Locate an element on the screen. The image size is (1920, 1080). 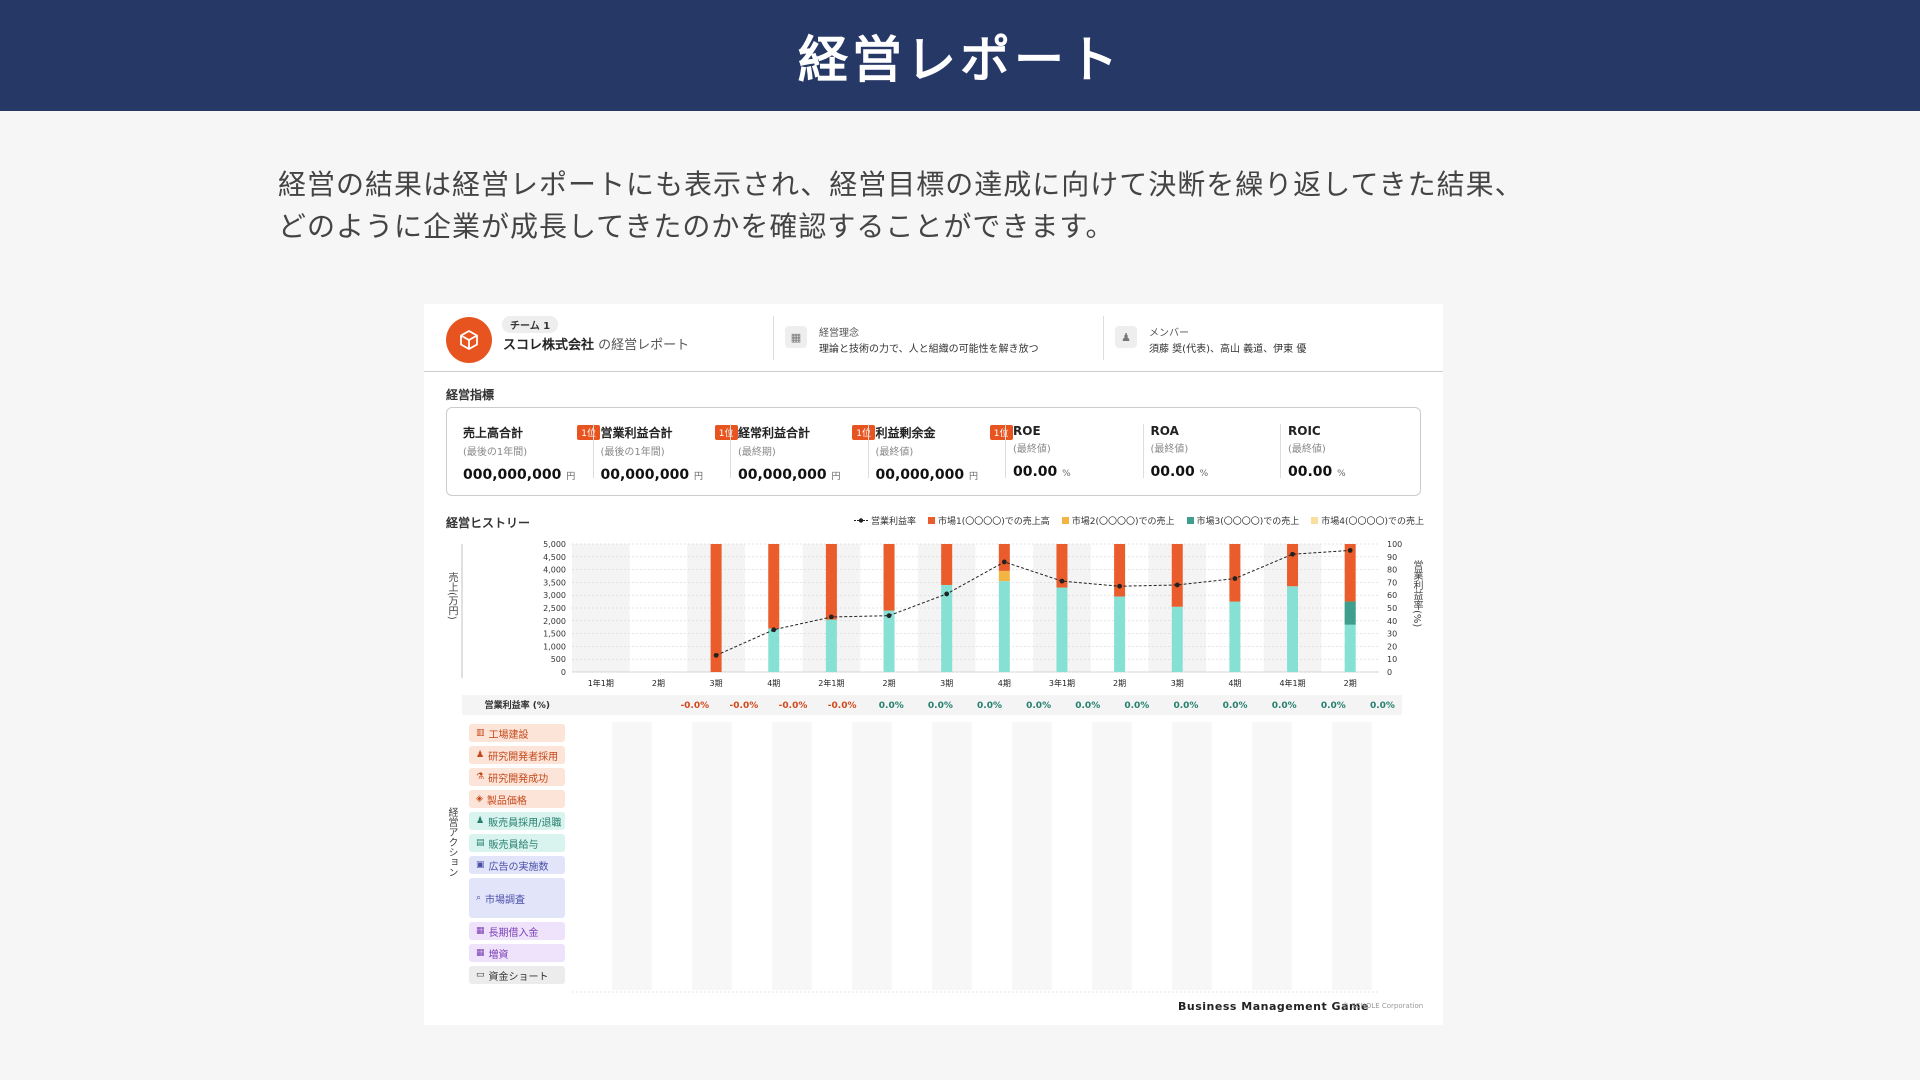
legend-label: 市場4(〇〇〇〇)での売上 is located at coordinates (1372, 522).